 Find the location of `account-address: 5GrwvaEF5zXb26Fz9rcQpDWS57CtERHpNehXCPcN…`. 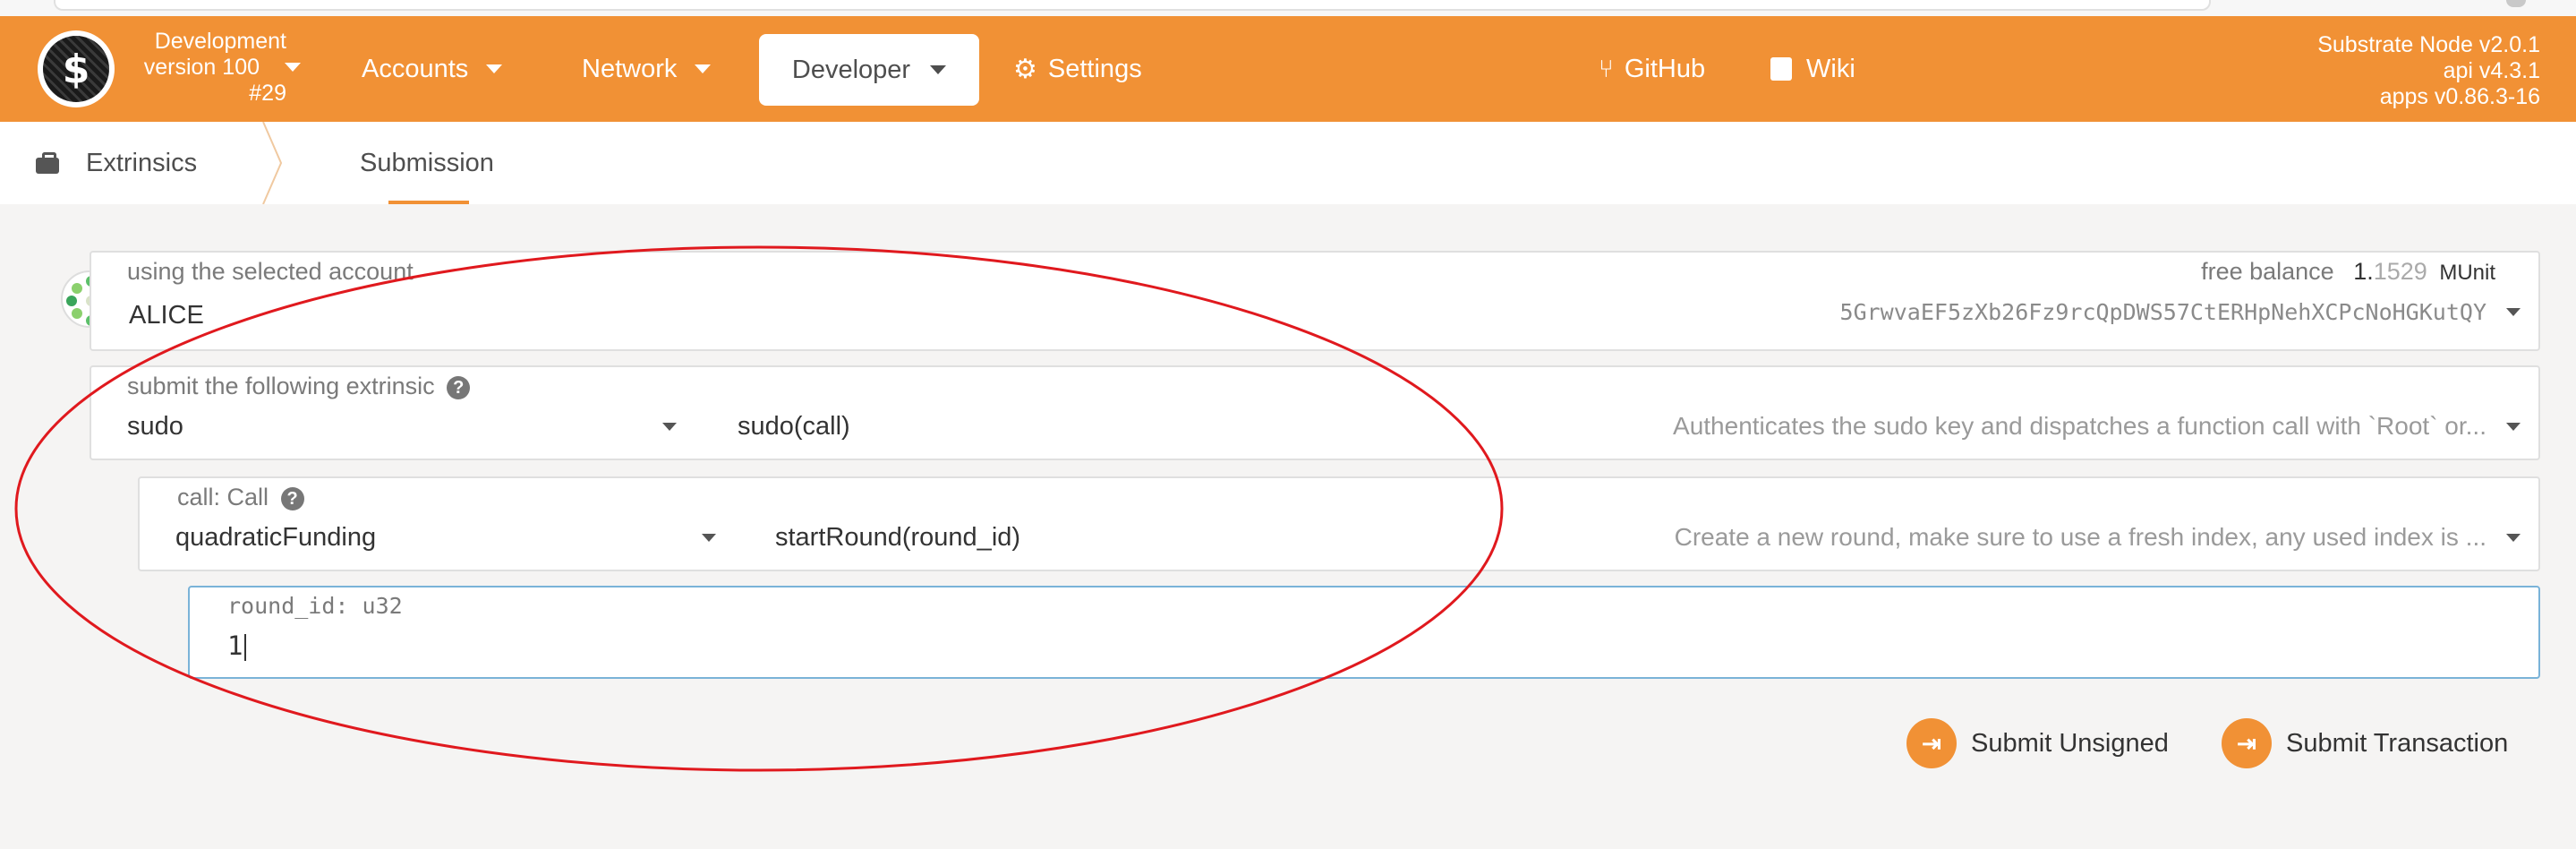

account-address: 5GrwvaEF5zXb26Fz9rcQpDWS57CtERHpNehXCPcN… is located at coordinates (2162, 312).